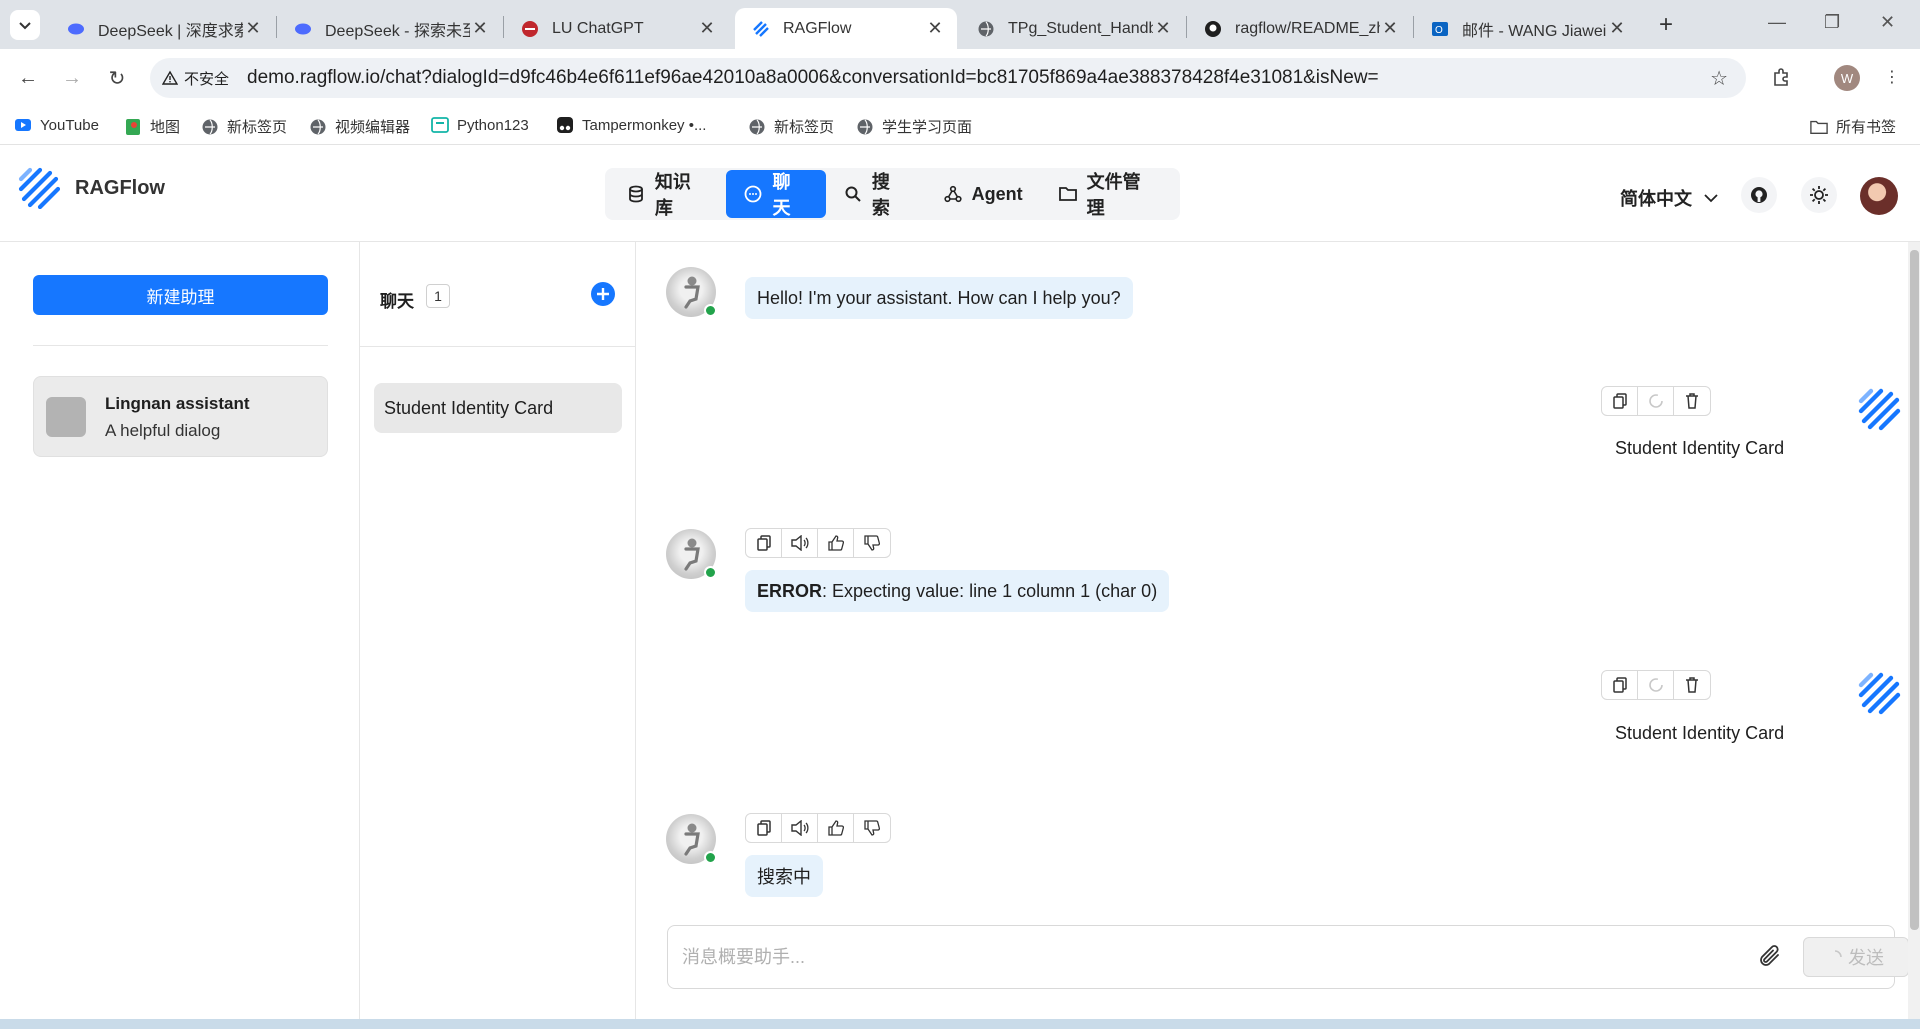 The width and height of the screenshot is (1920, 1029). Describe the element at coordinates (177, 403) in the screenshot. I see `assistant-name: Lingnan assistant` at that location.